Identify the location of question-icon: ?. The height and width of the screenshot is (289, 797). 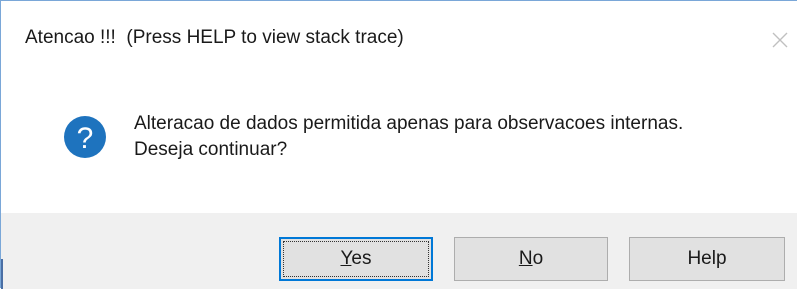
(85, 137).